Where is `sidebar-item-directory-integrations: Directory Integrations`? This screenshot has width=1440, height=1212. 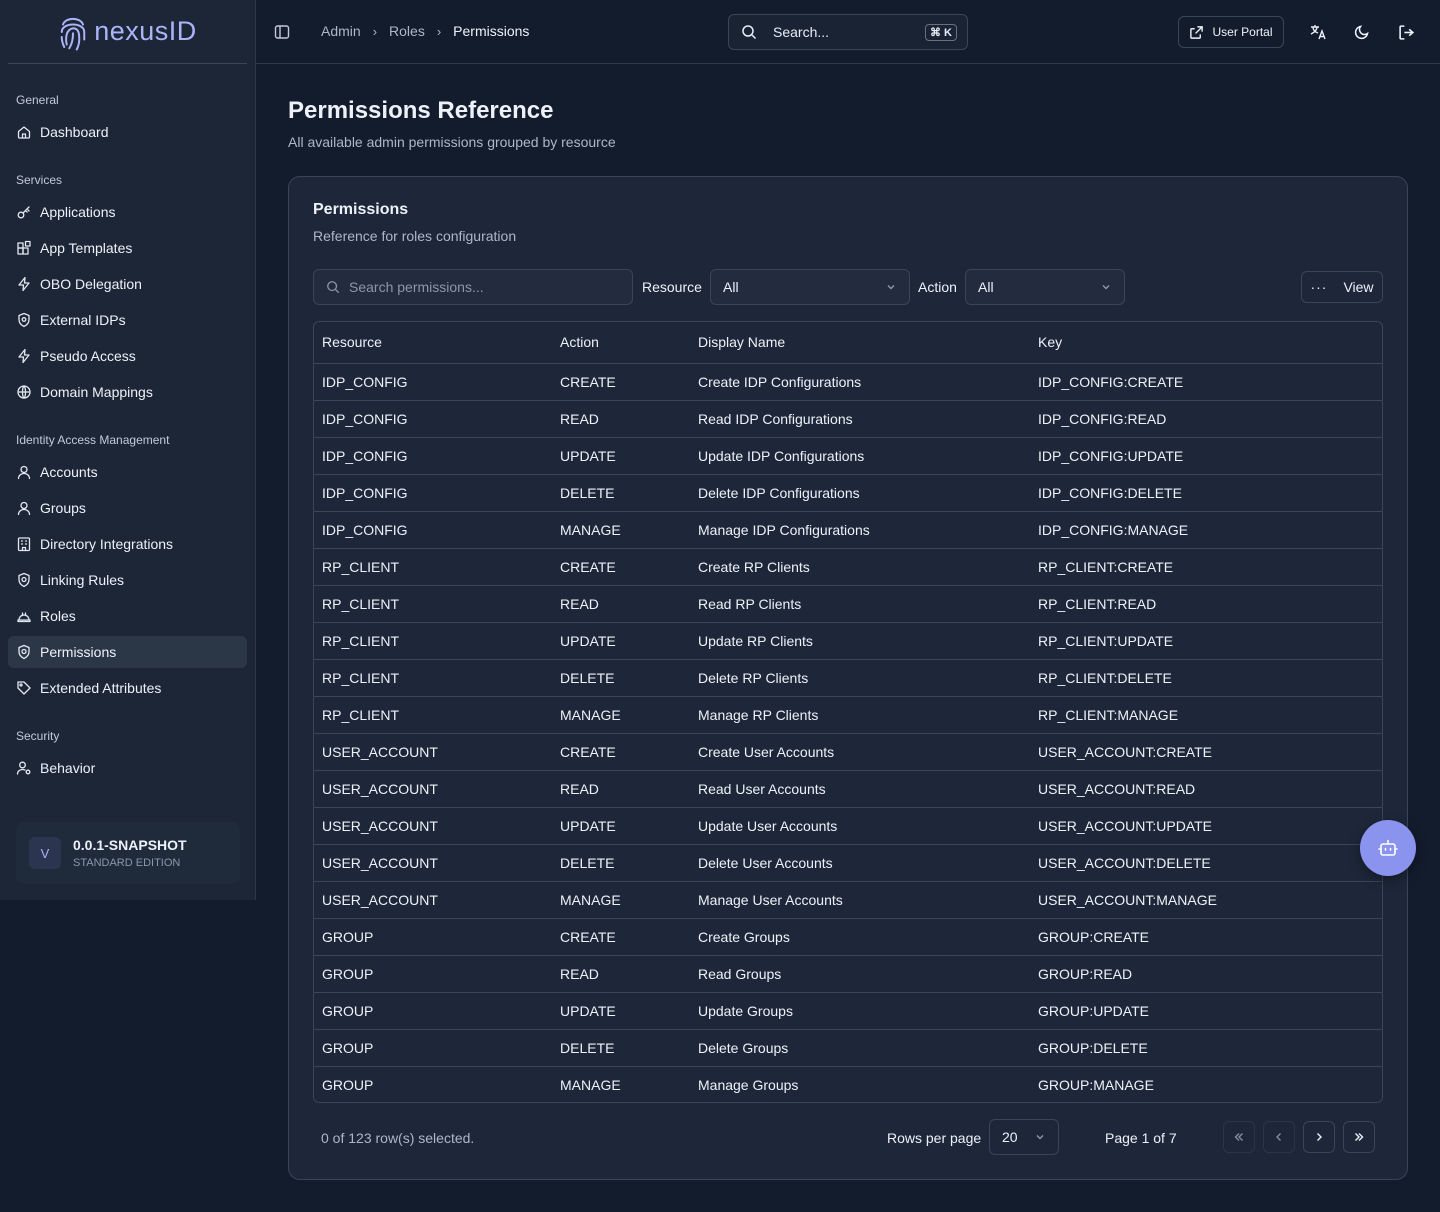 sidebar-item-directory-integrations: Directory Integrations is located at coordinates (127, 544).